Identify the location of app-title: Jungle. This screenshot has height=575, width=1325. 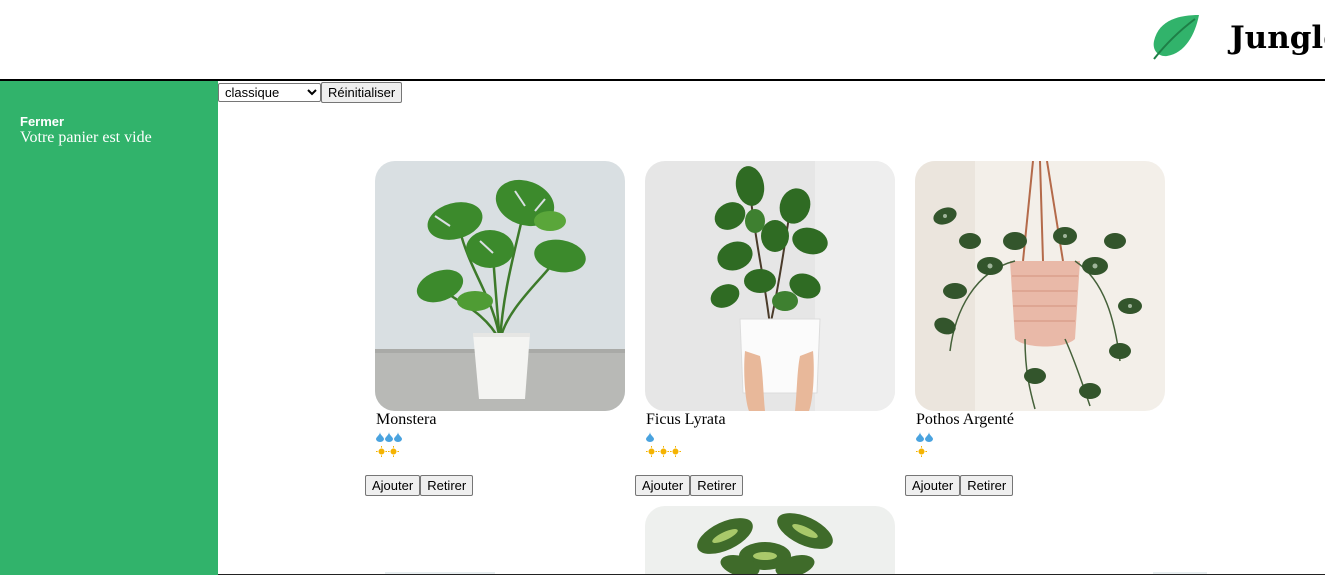
(1277, 38).